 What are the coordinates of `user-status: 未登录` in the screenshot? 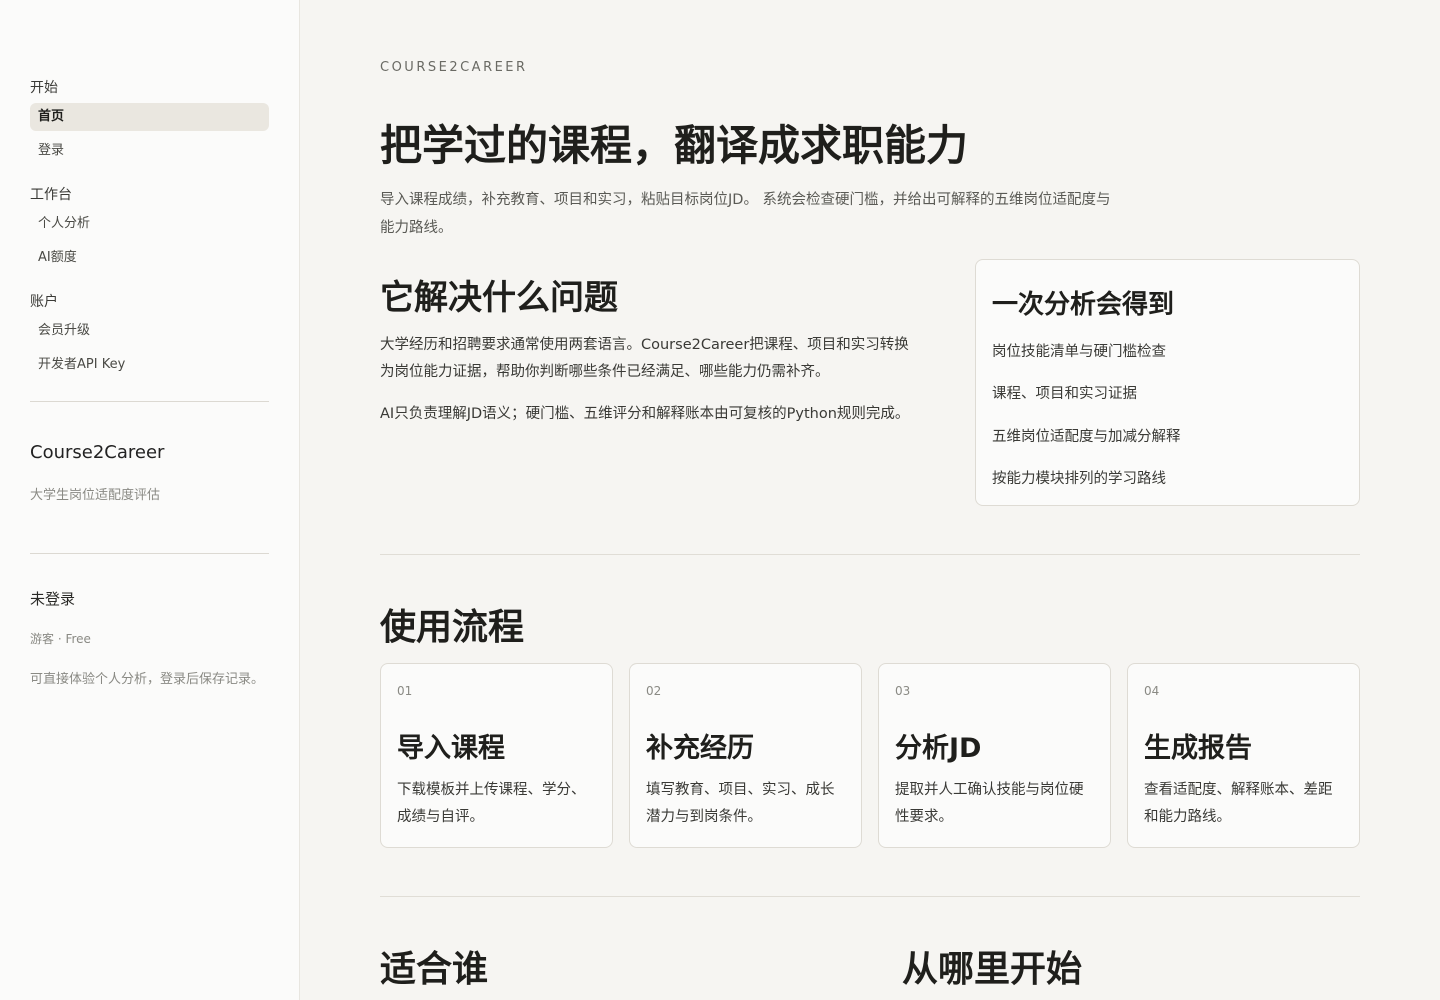 It's located at (53, 599).